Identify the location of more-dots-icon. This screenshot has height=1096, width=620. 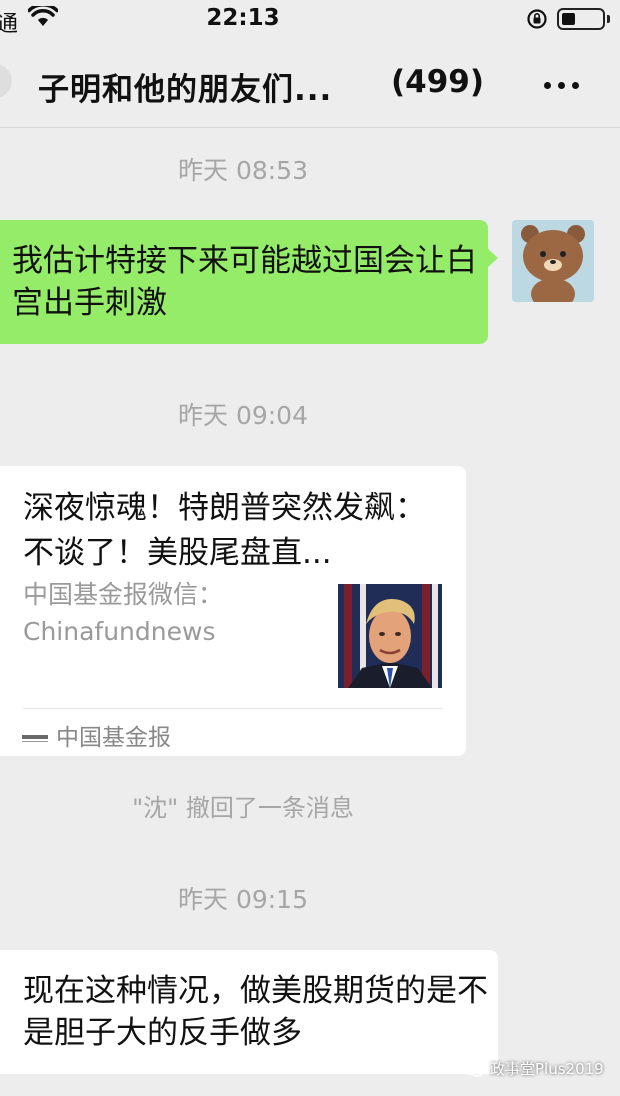
(547, 85).